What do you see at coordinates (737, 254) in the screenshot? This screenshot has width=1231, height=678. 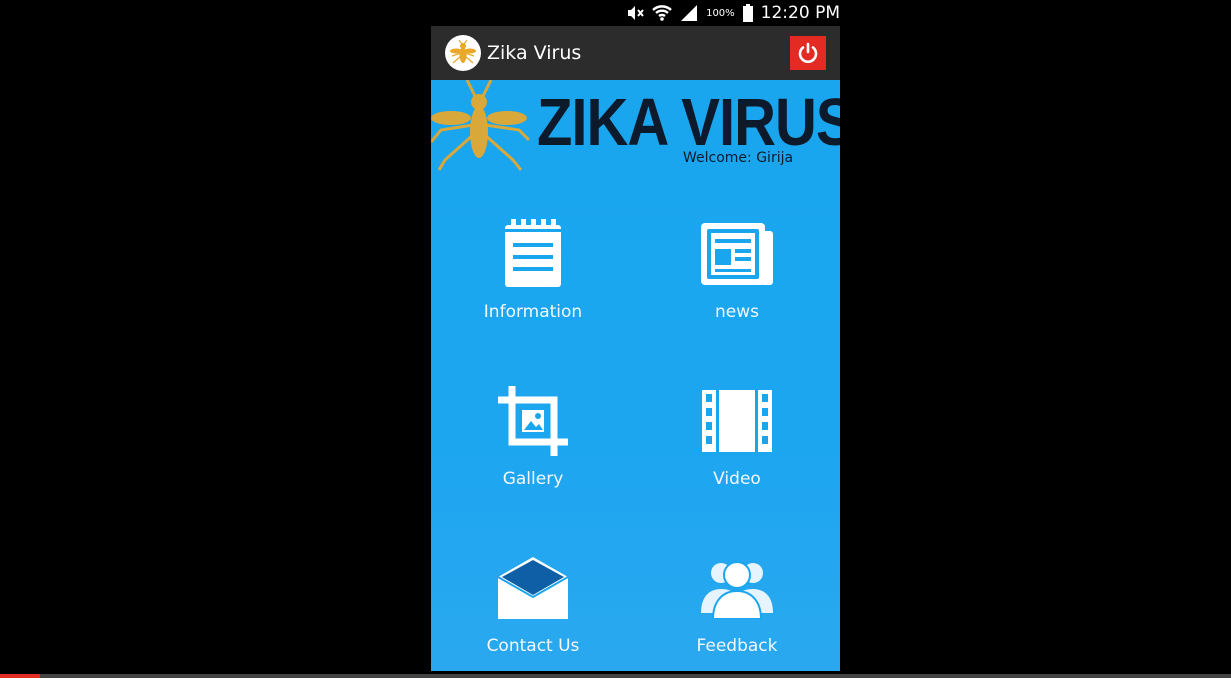 I see `newspaper-icon` at bounding box center [737, 254].